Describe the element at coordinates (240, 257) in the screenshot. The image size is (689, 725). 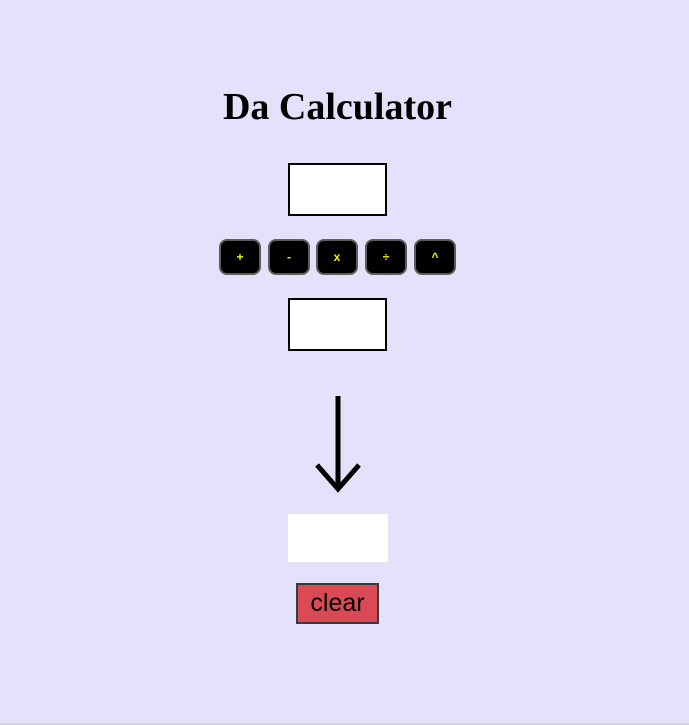
I see `add-button: +` at that location.